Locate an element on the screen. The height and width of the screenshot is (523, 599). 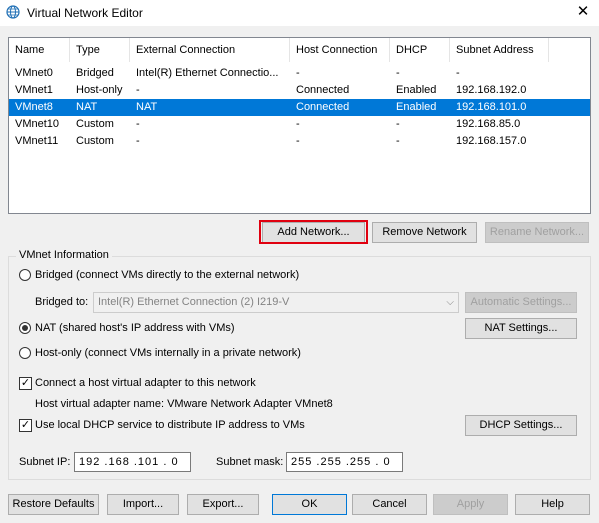
column-header-name: Name is located at coordinates (39, 50).